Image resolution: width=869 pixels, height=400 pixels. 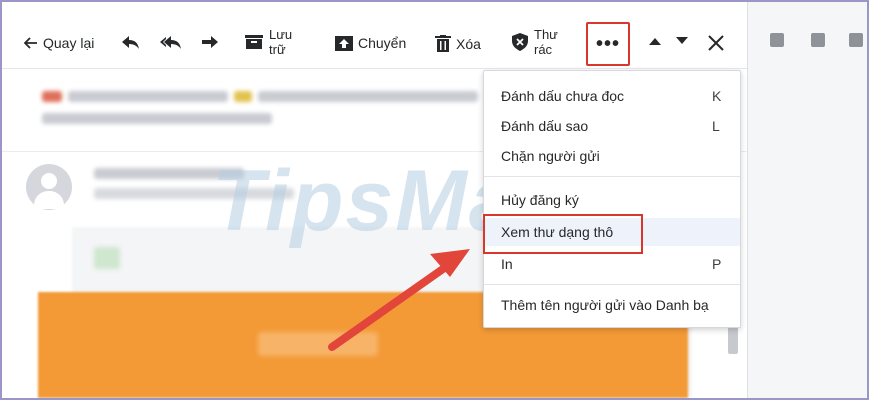 What do you see at coordinates (281, 34) in the screenshot?
I see `archive-label-line1: Lưu` at bounding box center [281, 34].